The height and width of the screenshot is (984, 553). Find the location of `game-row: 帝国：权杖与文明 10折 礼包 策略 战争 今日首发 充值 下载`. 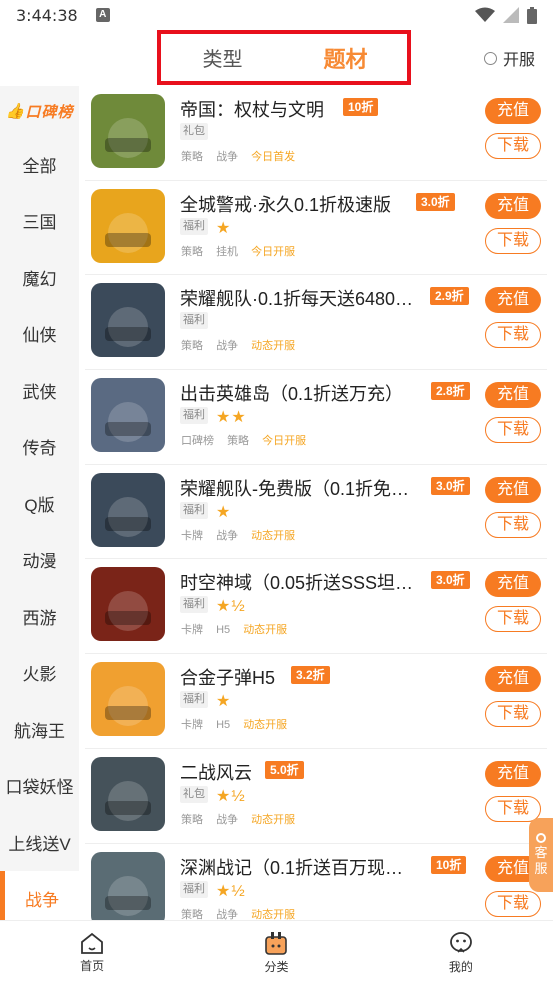

game-row: 帝国：权杖与文明 10折 礼包 策略 战争 今日首发 充值 下载 is located at coordinates (316, 133).